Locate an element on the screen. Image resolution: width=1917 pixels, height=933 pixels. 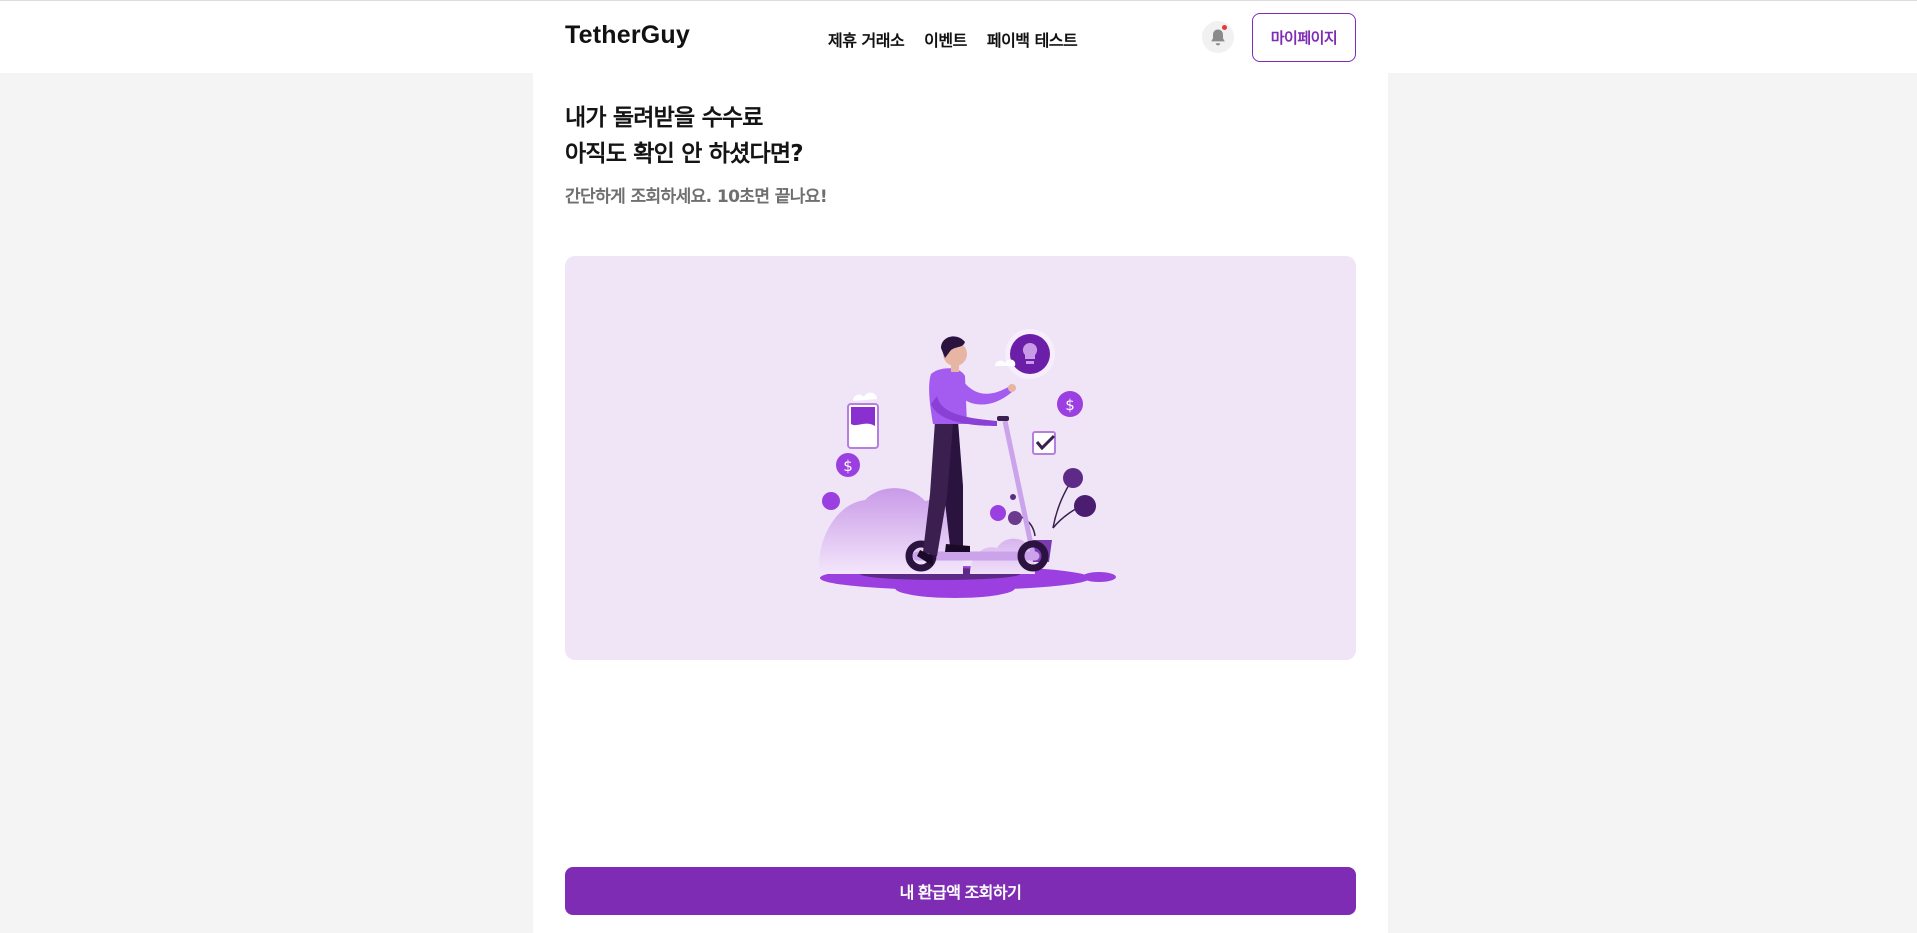
top-header: TetherGuy 제휴 거래소 이벤트 페이백 테스트 마이페이지 is located at coordinates (958, 36).